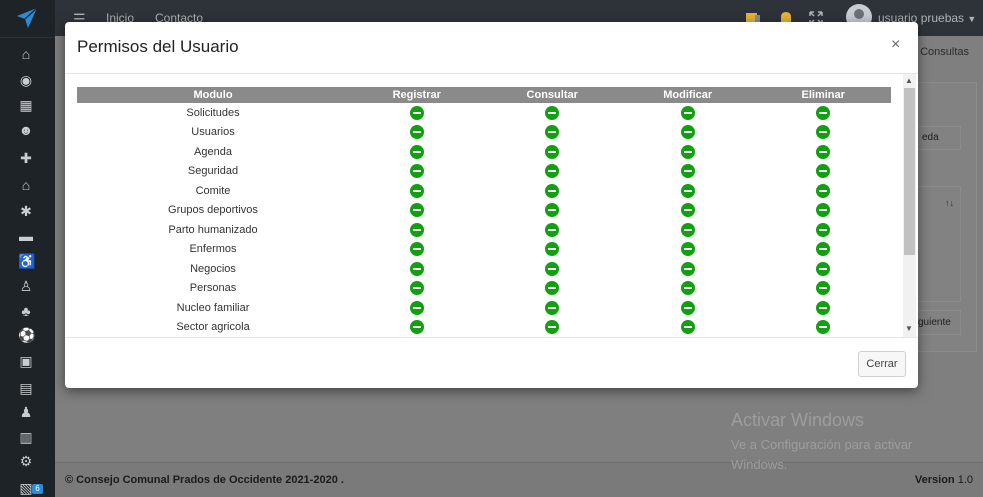 The width and height of the screenshot is (983, 497). Describe the element at coordinates (158, 46) in the screenshot. I see `modal-title: Permisos del Usuario` at that location.